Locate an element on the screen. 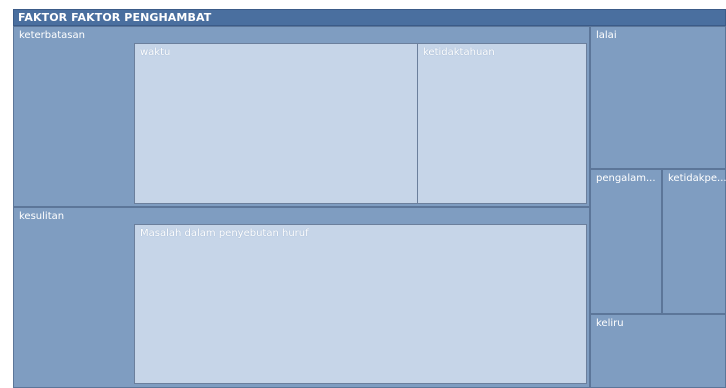 The image size is (726, 388). tile-label-masalah-penyebutan-huruf: Masalah dalam penyebutan huruf is located at coordinates (224, 233).